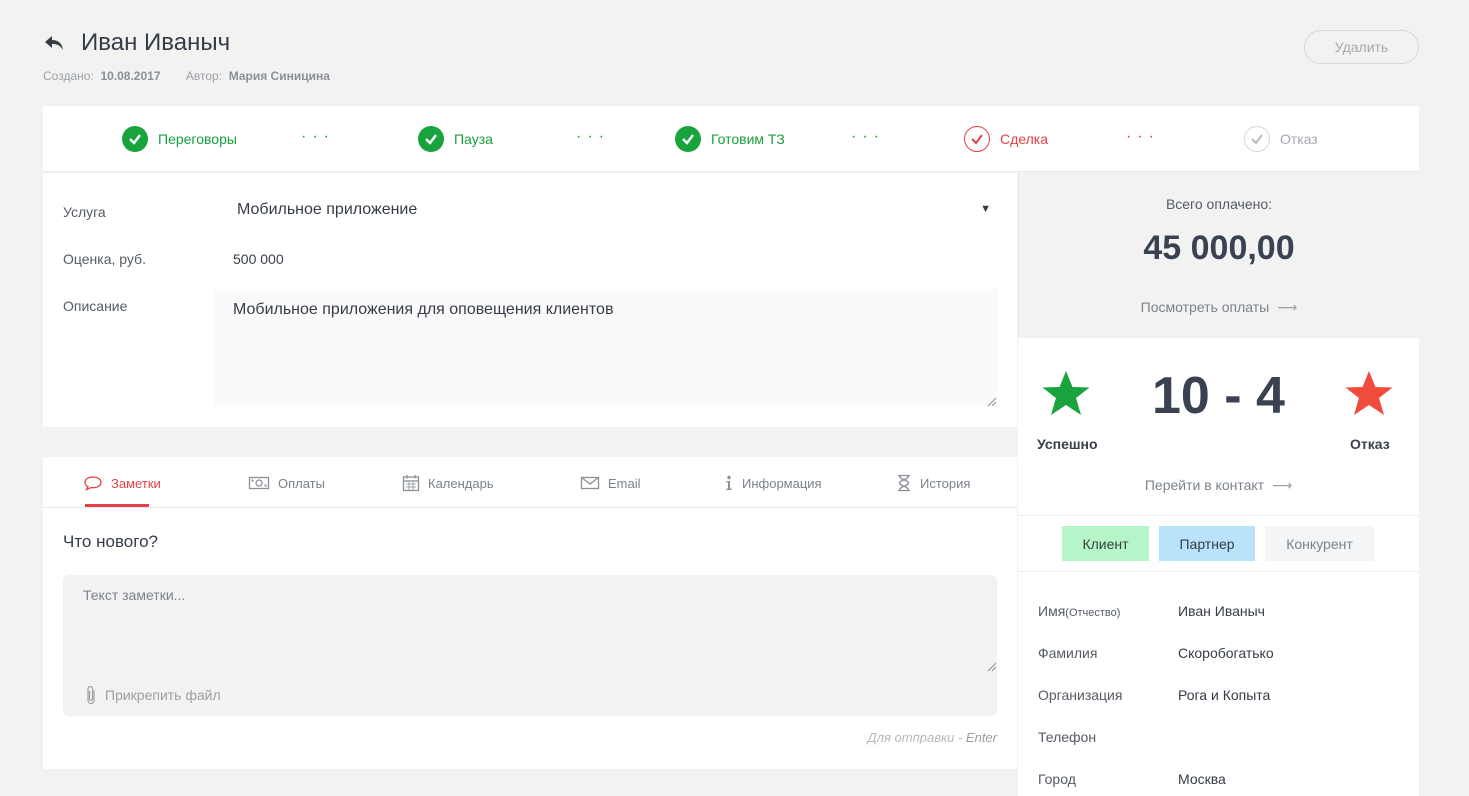  Describe the element at coordinates (301, 483) in the screenshot. I see `tab-label: Оплаты` at that location.